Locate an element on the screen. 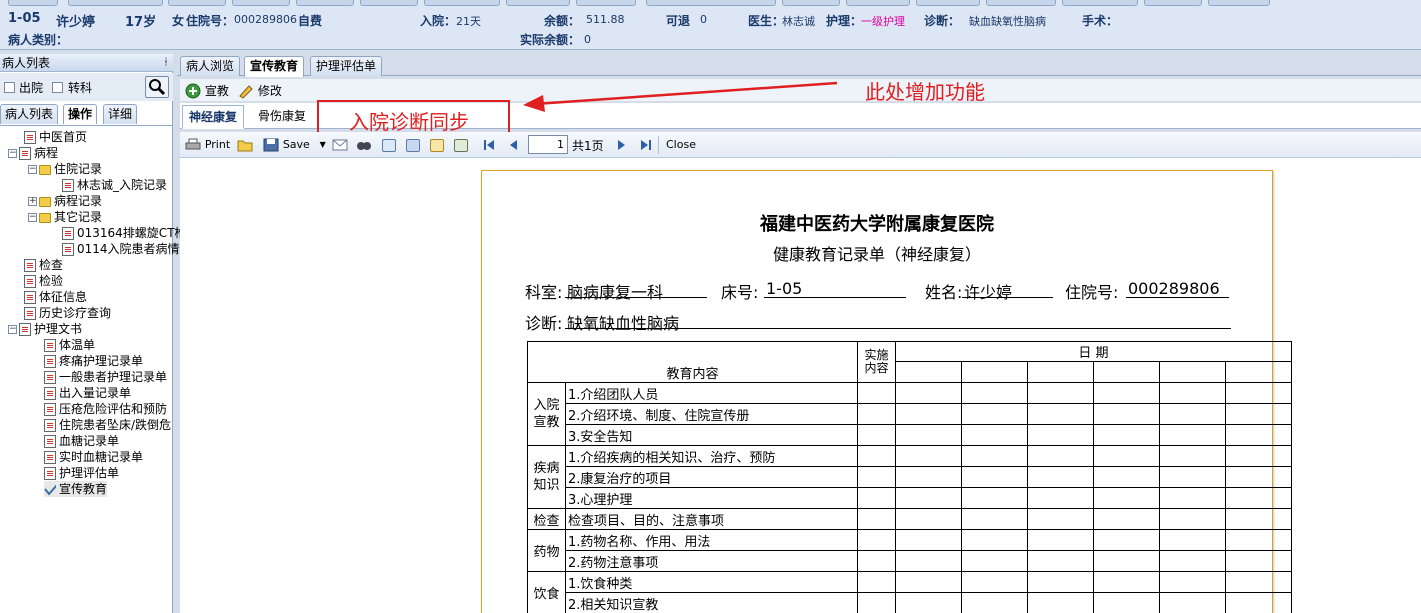 The image size is (1421, 613). search-button is located at coordinates (157, 87).